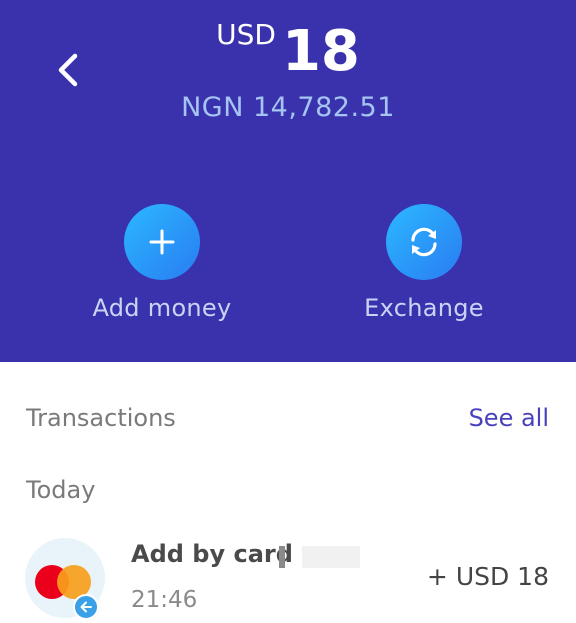  I want to click on add-money-label: Add money, so click(162, 308).